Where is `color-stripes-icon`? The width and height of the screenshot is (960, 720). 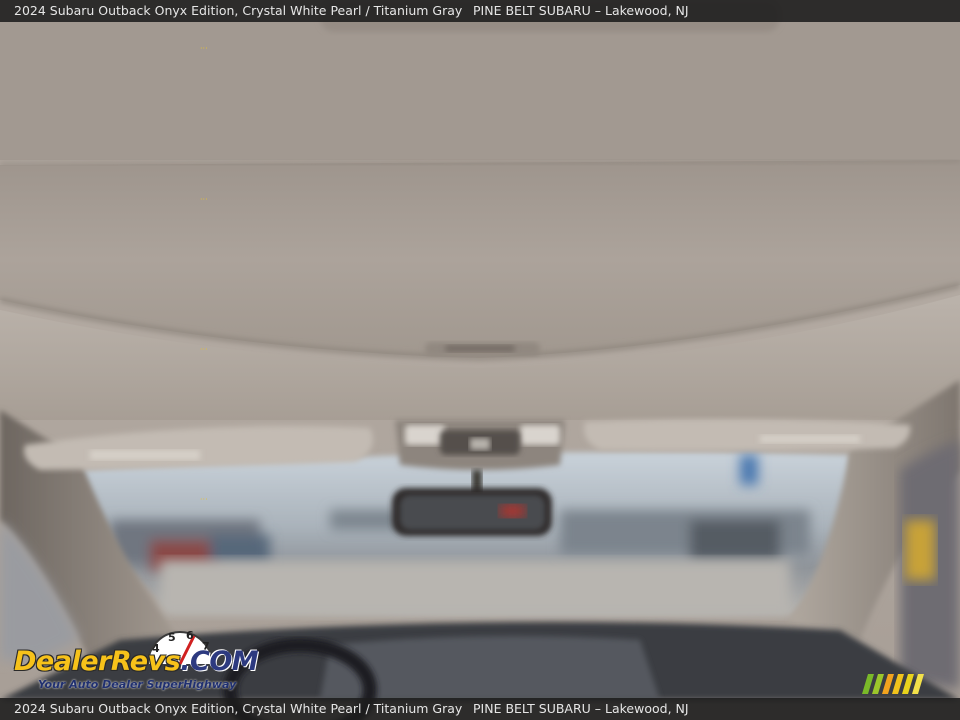 color-stripes-icon is located at coordinates (893, 684).